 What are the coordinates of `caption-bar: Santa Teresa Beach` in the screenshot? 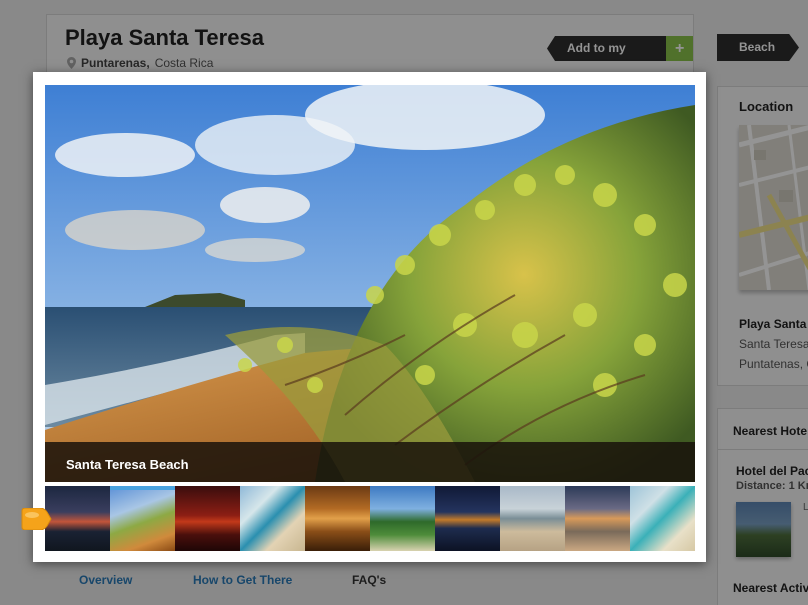 It's located at (370, 462).